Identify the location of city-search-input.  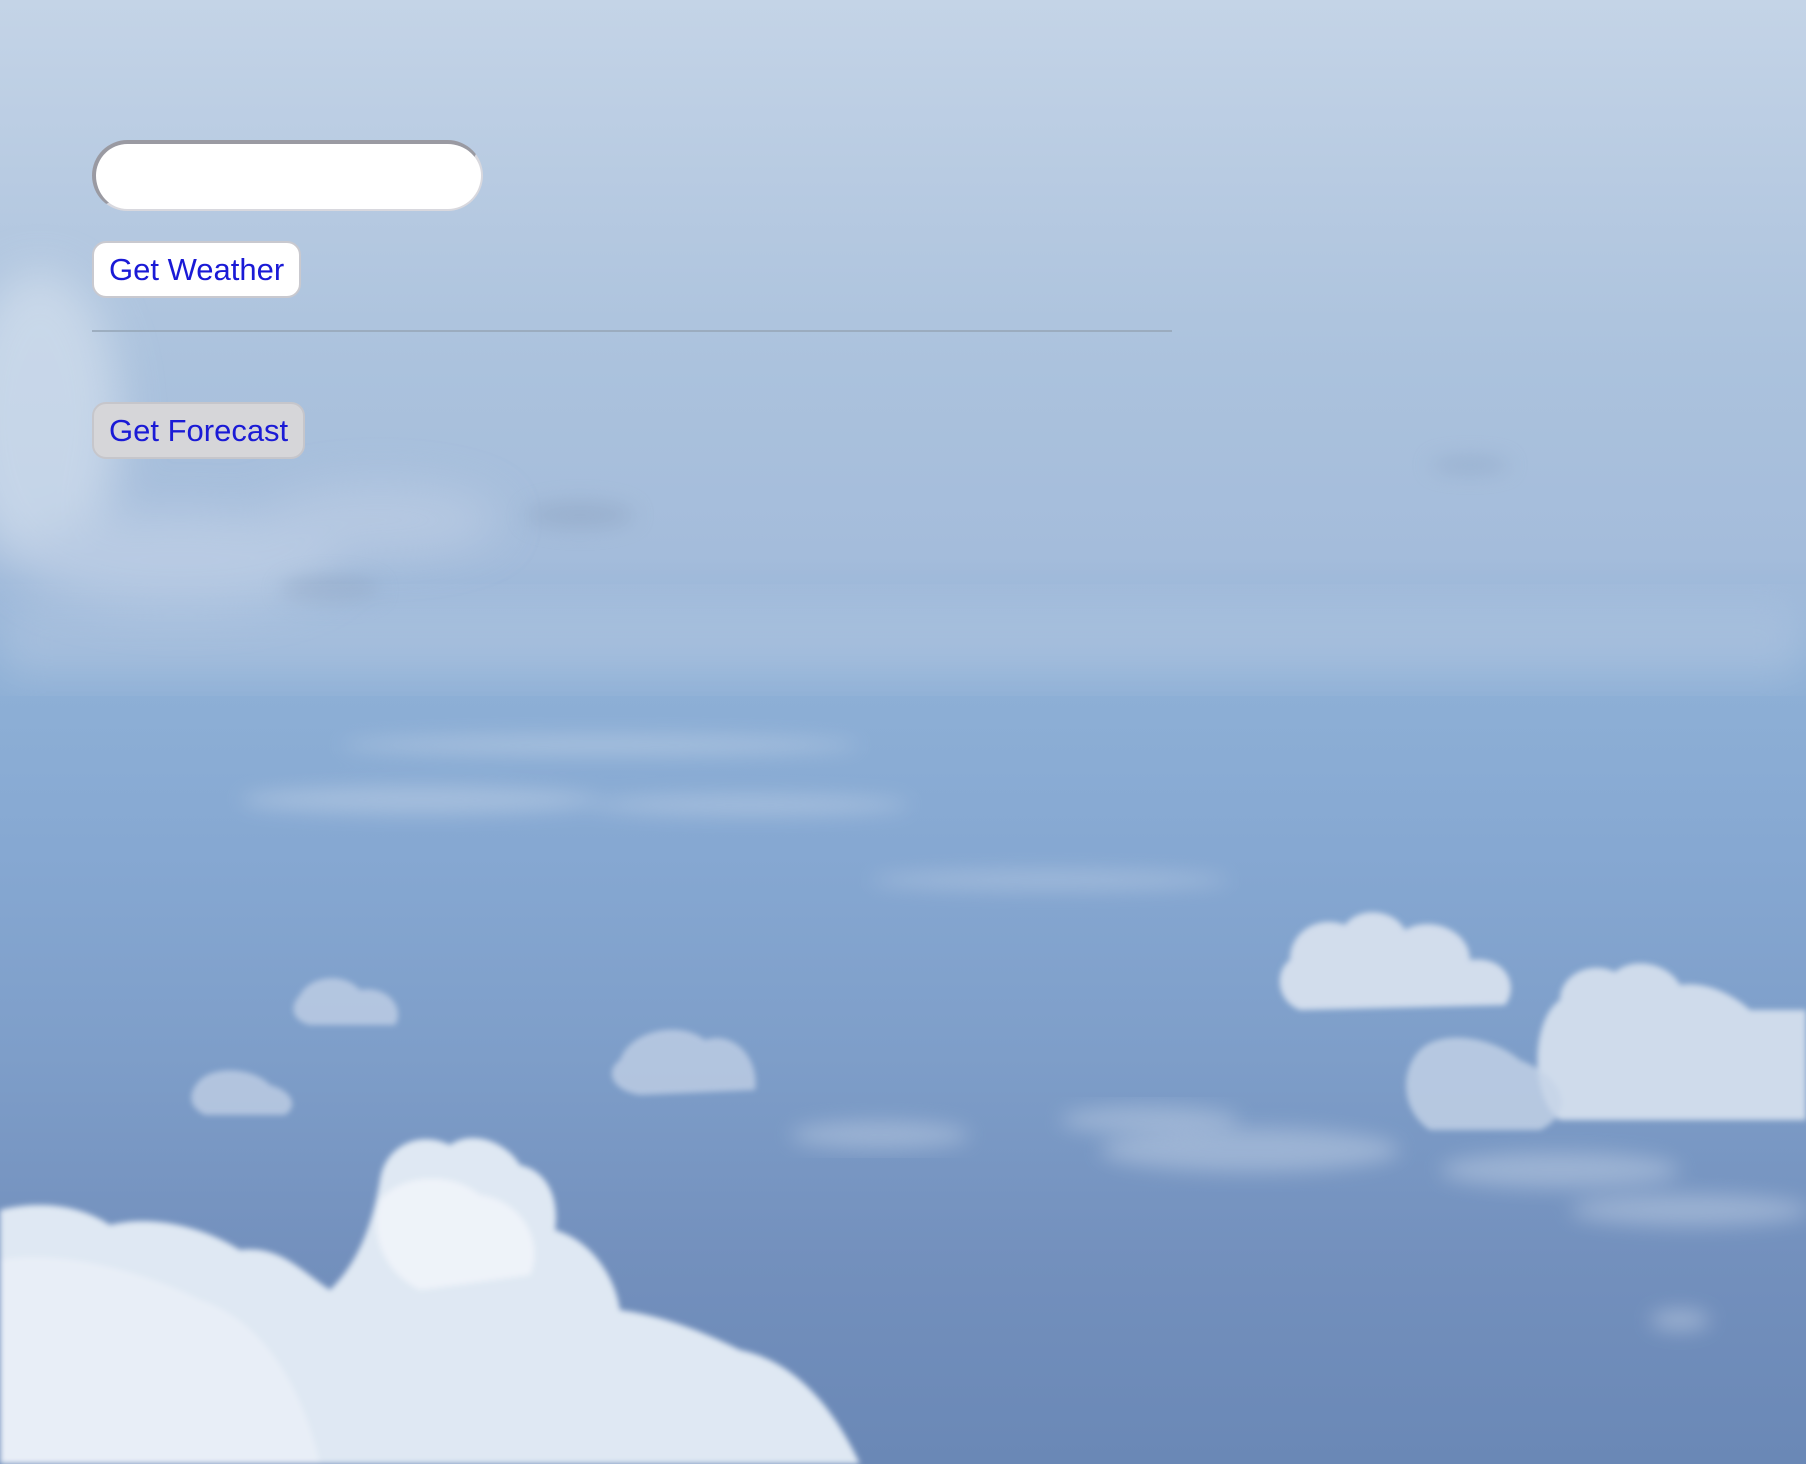
(287, 175).